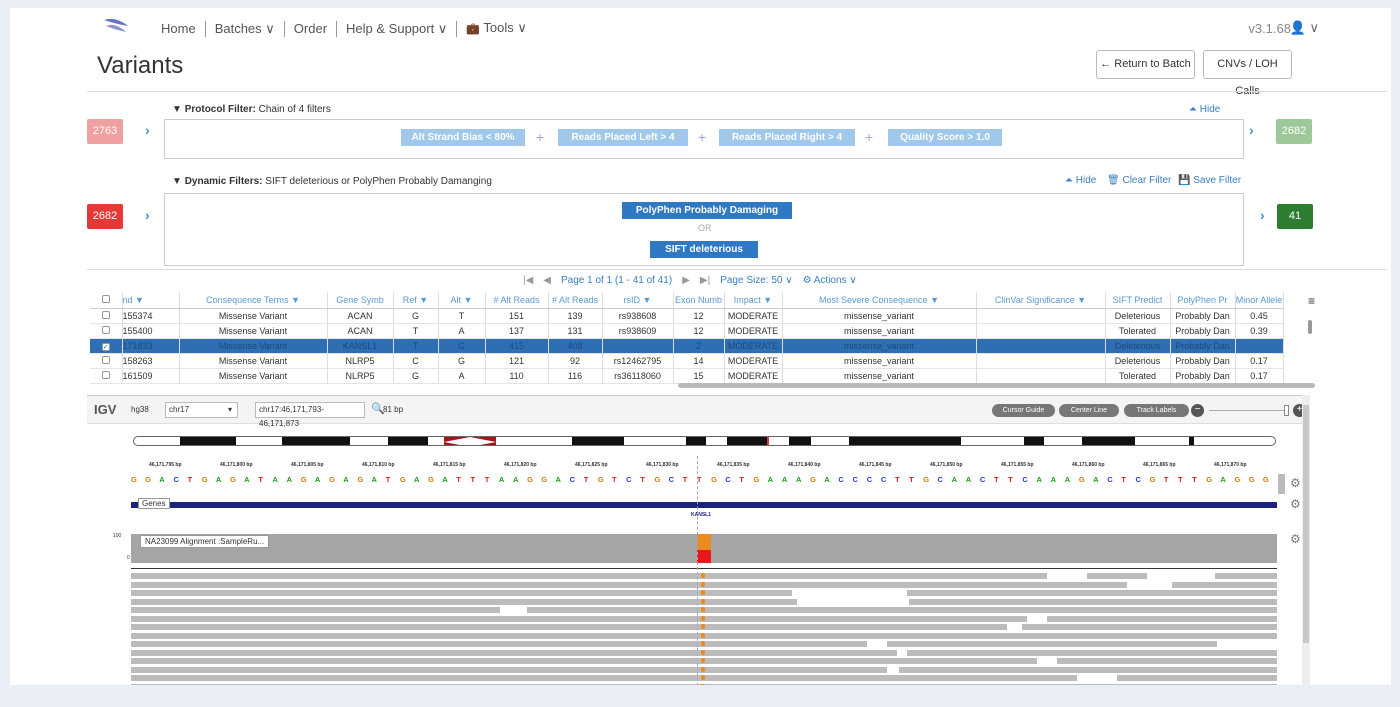  What do you see at coordinates (360, 300) in the screenshot?
I see `column-header: Gene Symb` at bounding box center [360, 300].